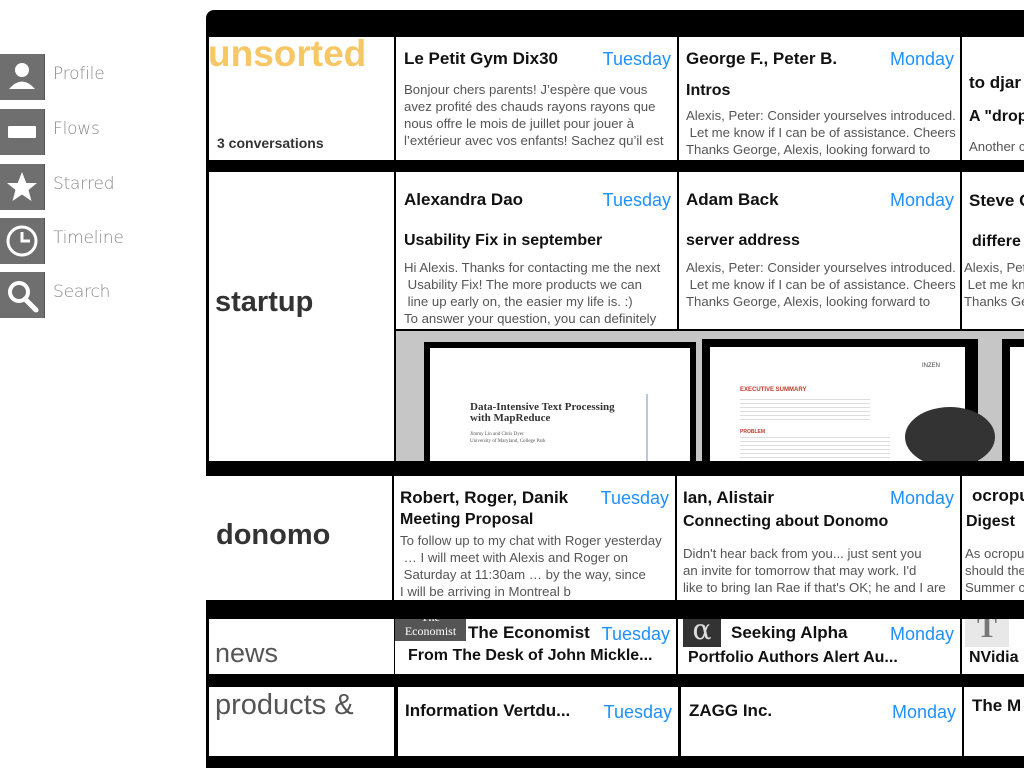  I want to click on nav-starred: Starred, so click(100, 187).